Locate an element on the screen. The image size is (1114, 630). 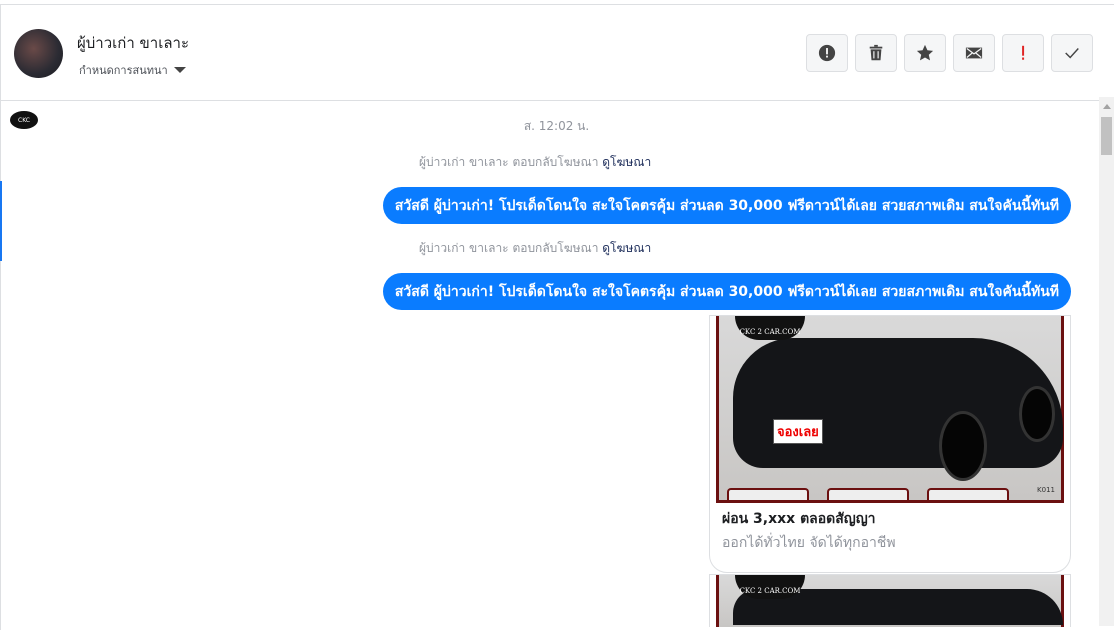
scroll-up-arrow-icon is located at coordinates (1107, 106).